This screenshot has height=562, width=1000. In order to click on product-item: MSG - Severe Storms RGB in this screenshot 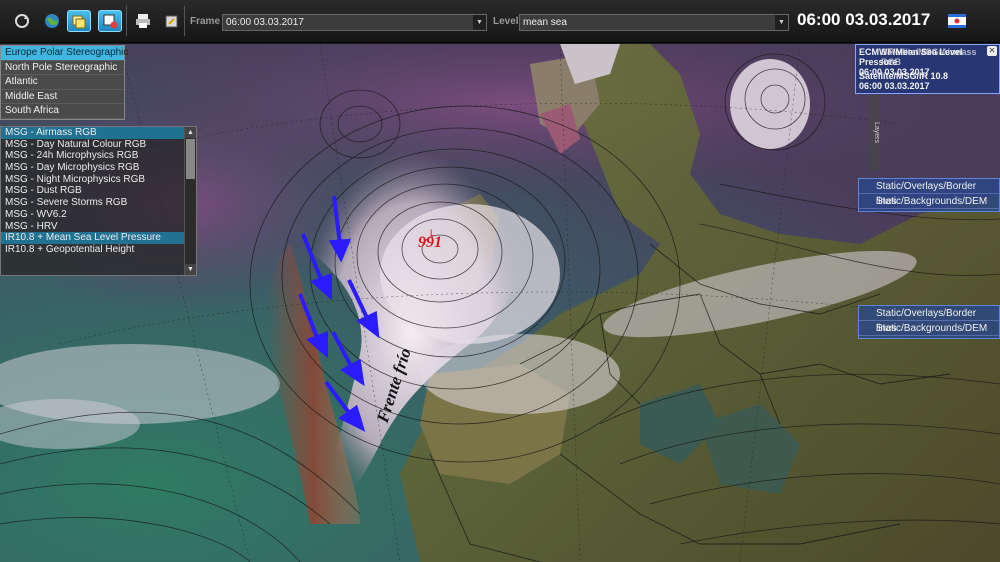, I will do `click(98, 203)`.